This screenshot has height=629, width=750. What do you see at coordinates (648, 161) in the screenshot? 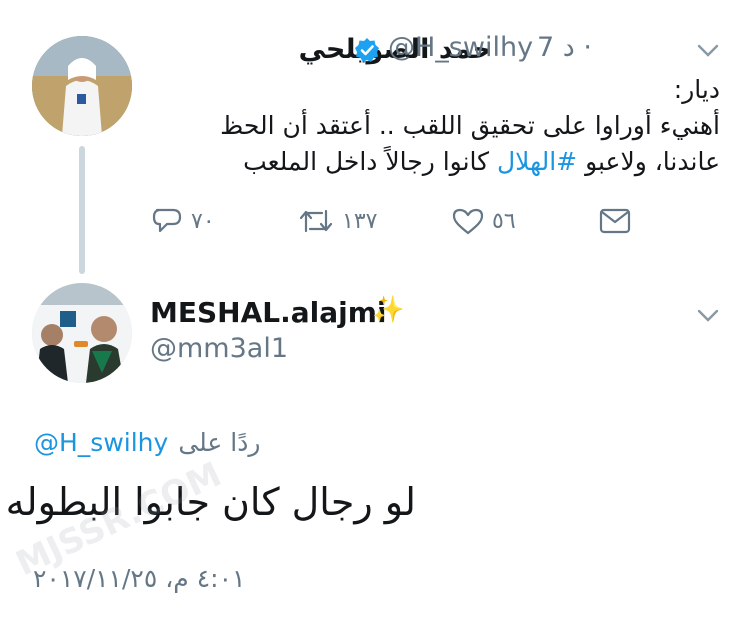
I see `tweet-text-segment: عاندنا، ولاعبو` at bounding box center [648, 161].